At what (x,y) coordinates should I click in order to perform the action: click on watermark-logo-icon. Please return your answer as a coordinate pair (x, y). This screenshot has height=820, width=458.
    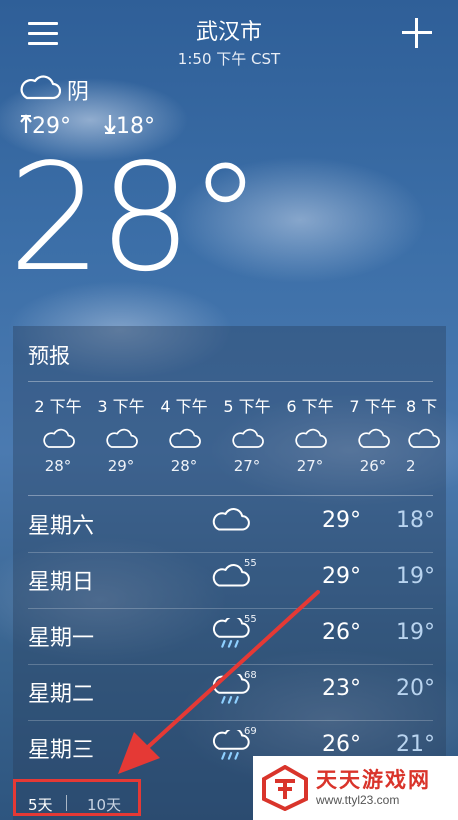
    Looking at the image, I should click on (285, 789).